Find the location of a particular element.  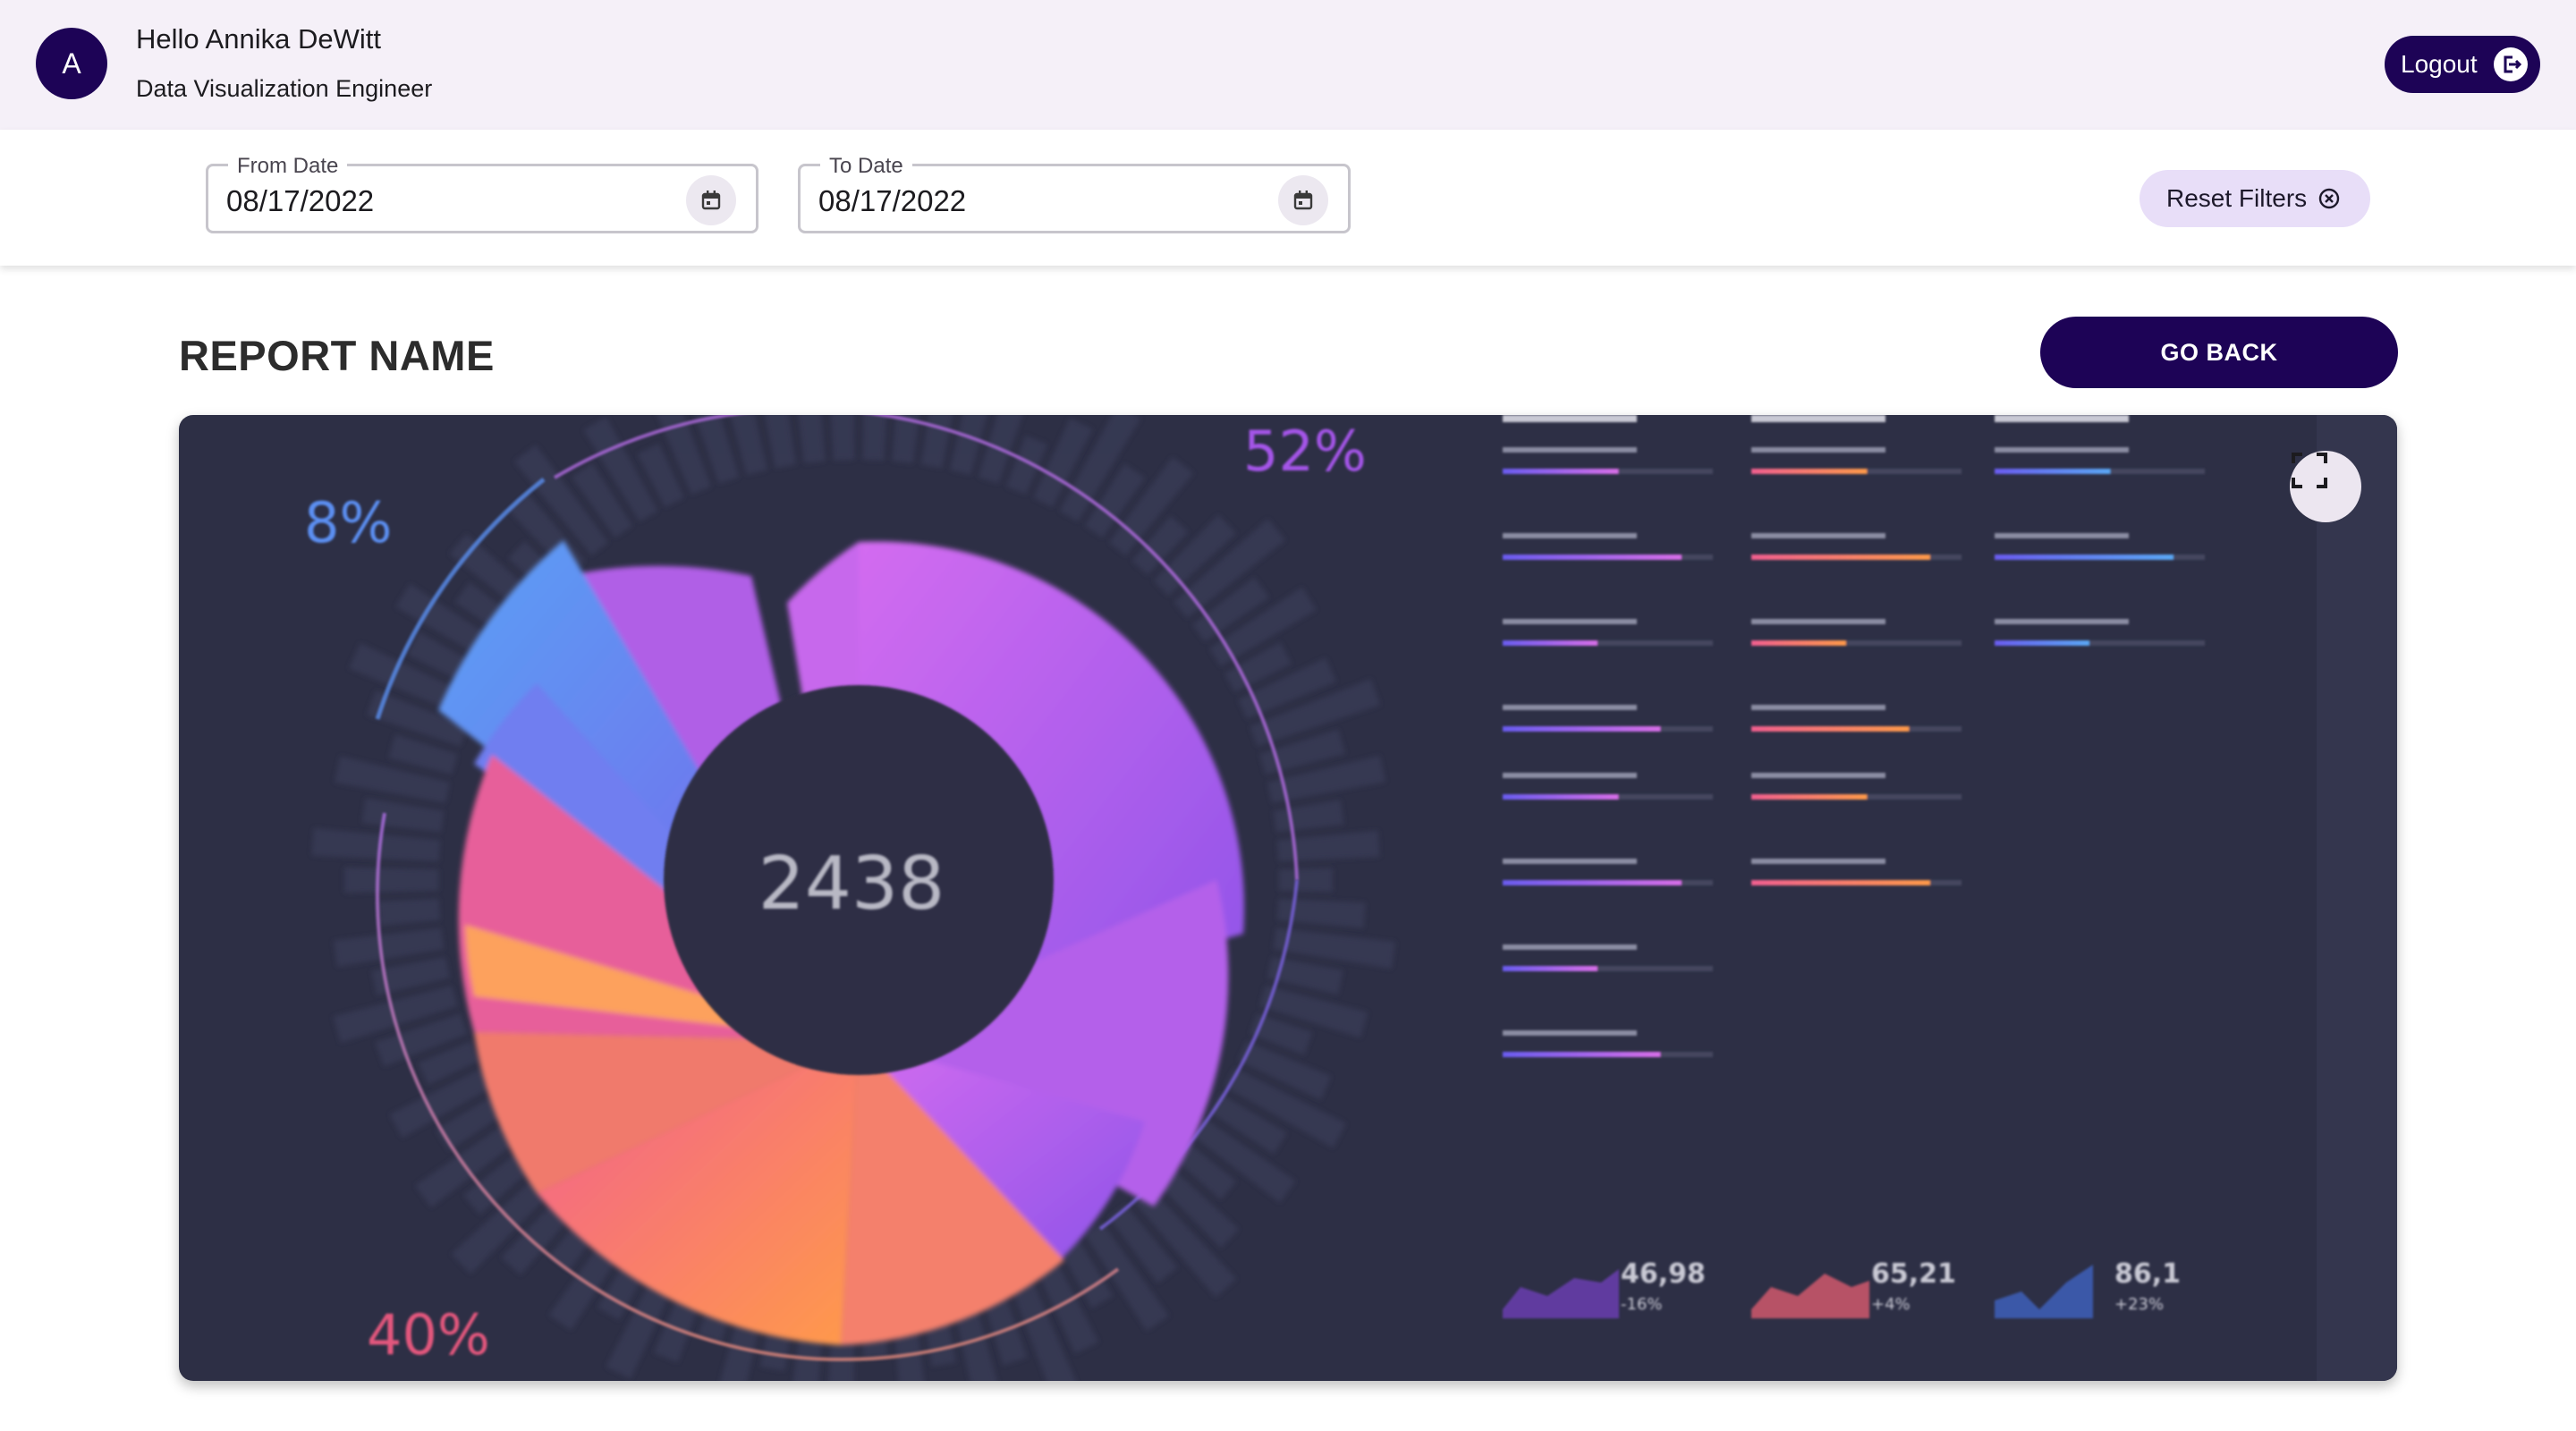

to-date-value: 08/17/2022 is located at coordinates (892, 201).